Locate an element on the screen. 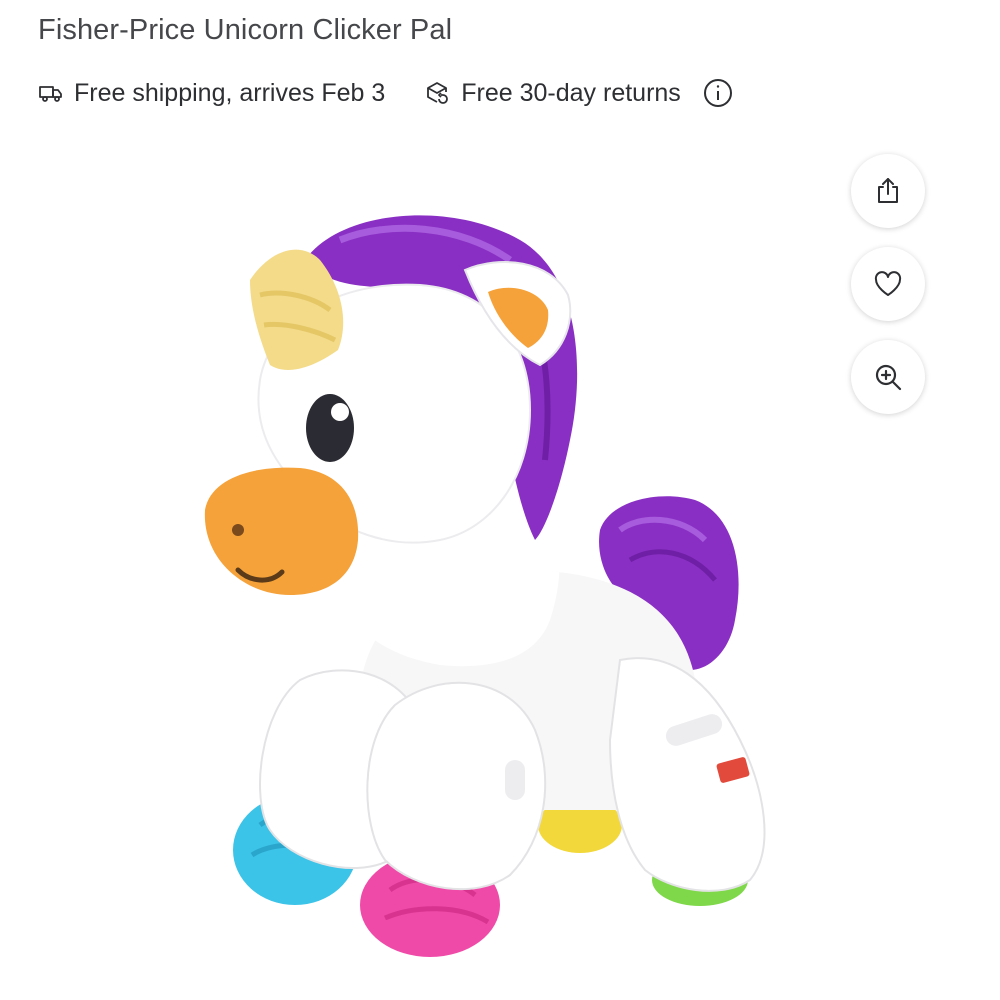 Image resolution: width=1000 pixels, height=1000 pixels. returns-info: Free 30-day returns is located at coordinates (553, 93).